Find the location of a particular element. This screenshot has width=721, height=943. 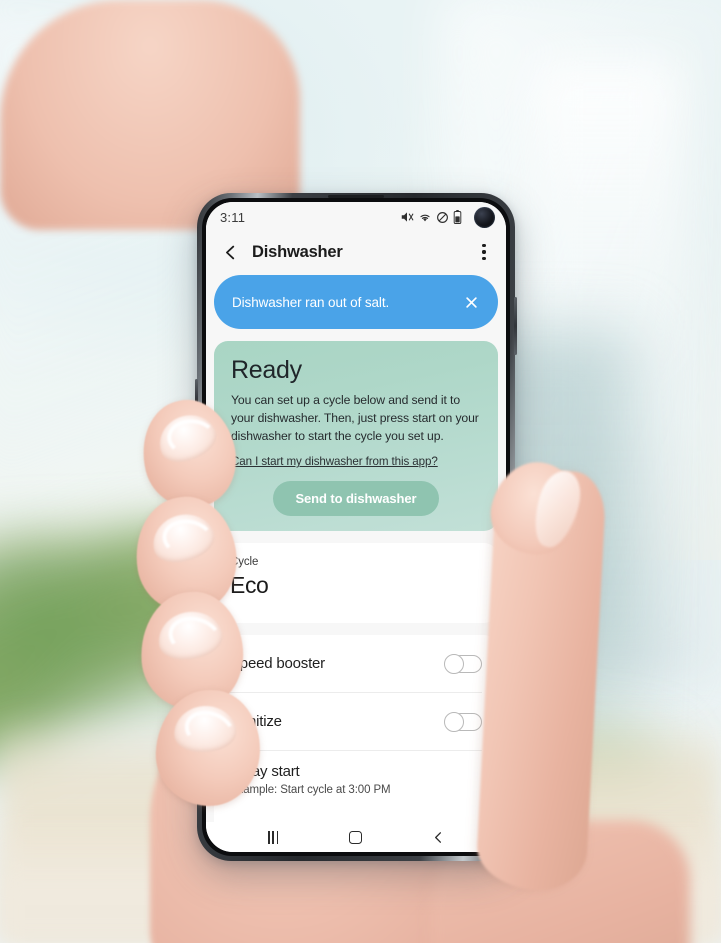

speed-booster-toggle is located at coordinates (463, 663).